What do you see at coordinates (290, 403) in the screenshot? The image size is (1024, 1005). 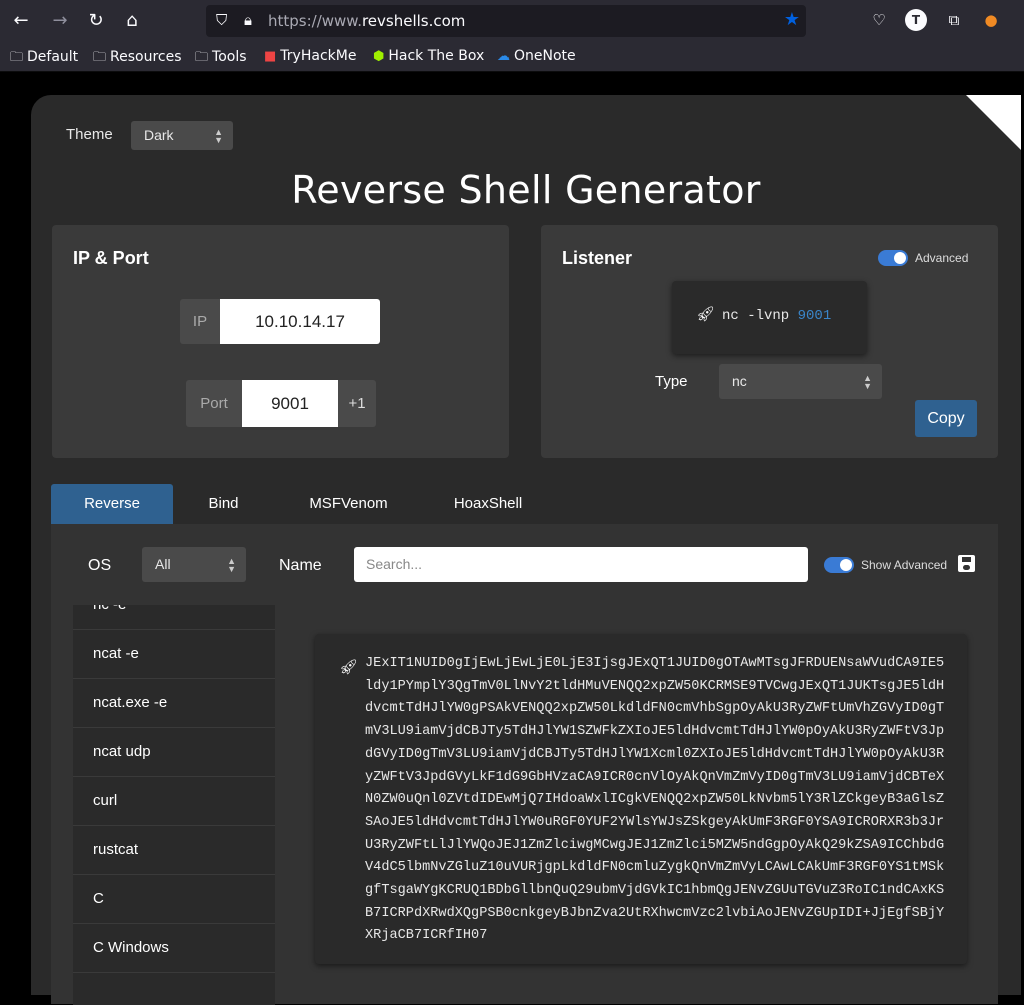 I see `port-input: 9001` at bounding box center [290, 403].